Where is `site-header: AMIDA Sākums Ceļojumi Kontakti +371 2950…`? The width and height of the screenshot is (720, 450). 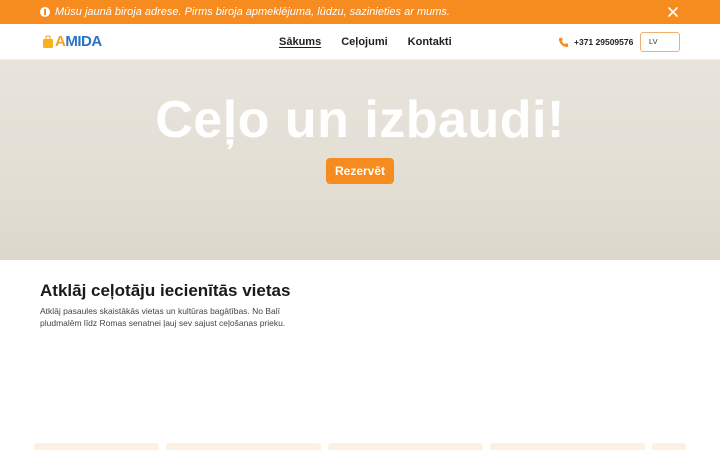 site-header: AMIDA Sākums Ceļojumi Kontakti +371 2950… is located at coordinates (360, 42).